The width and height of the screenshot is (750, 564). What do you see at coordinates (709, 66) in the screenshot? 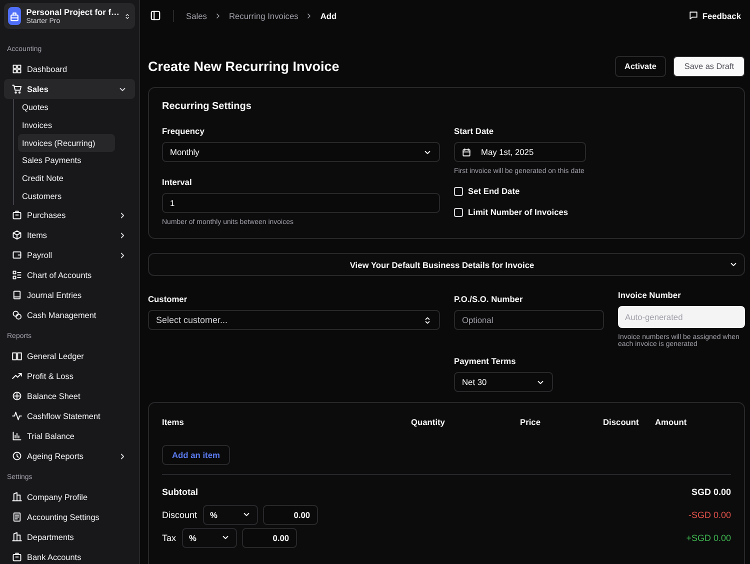
I see `save-draft-button: Save as Draft` at bounding box center [709, 66].